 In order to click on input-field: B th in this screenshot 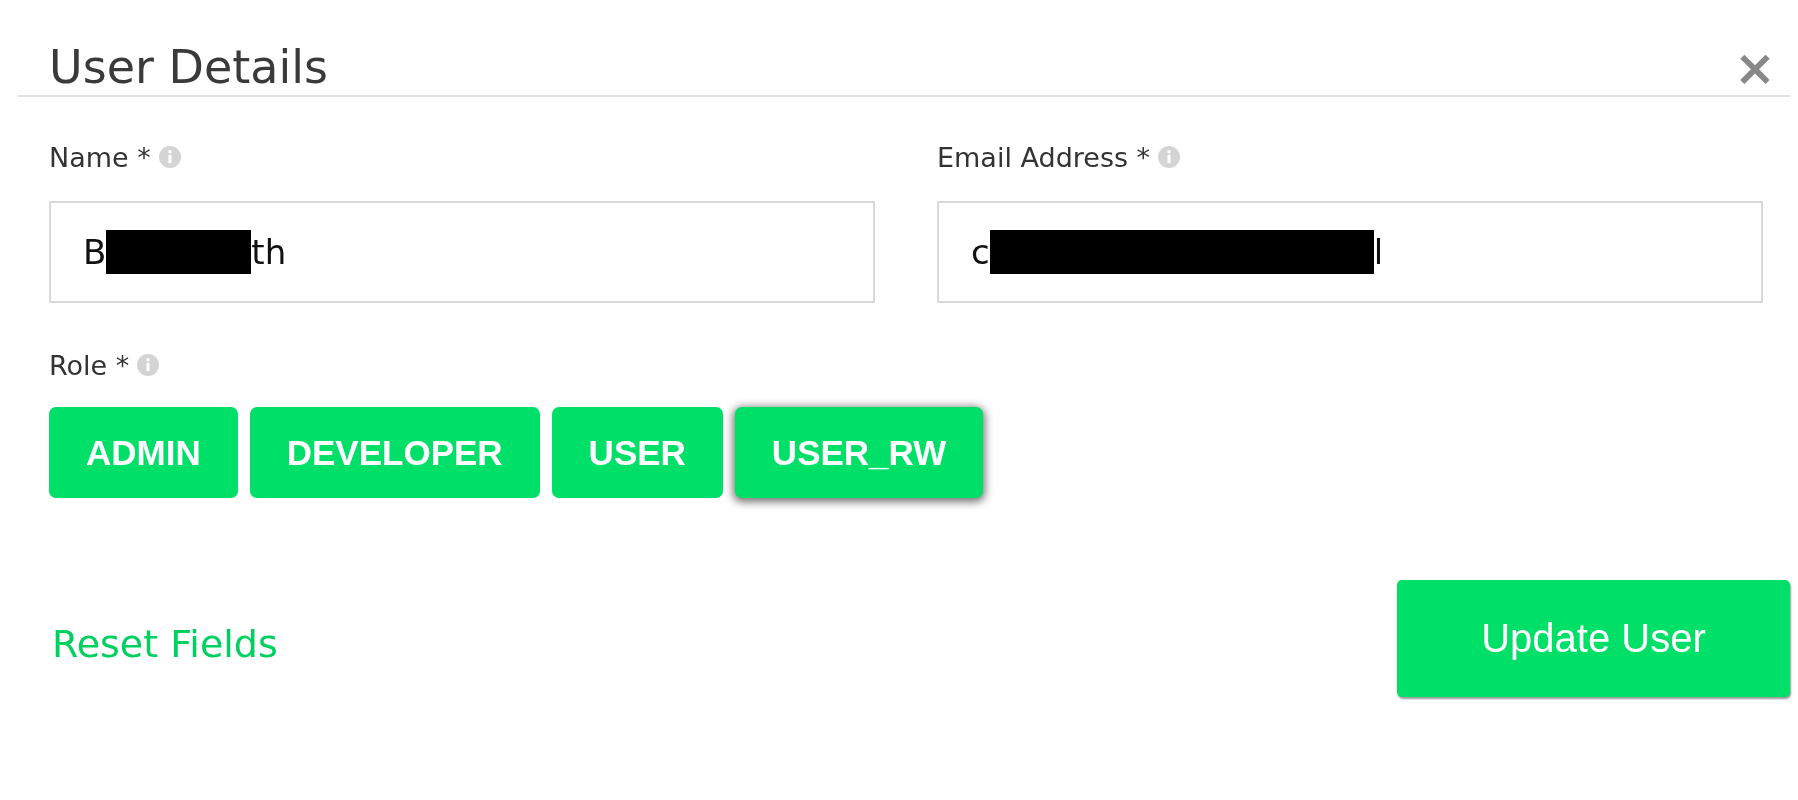, I will do `click(462, 252)`.